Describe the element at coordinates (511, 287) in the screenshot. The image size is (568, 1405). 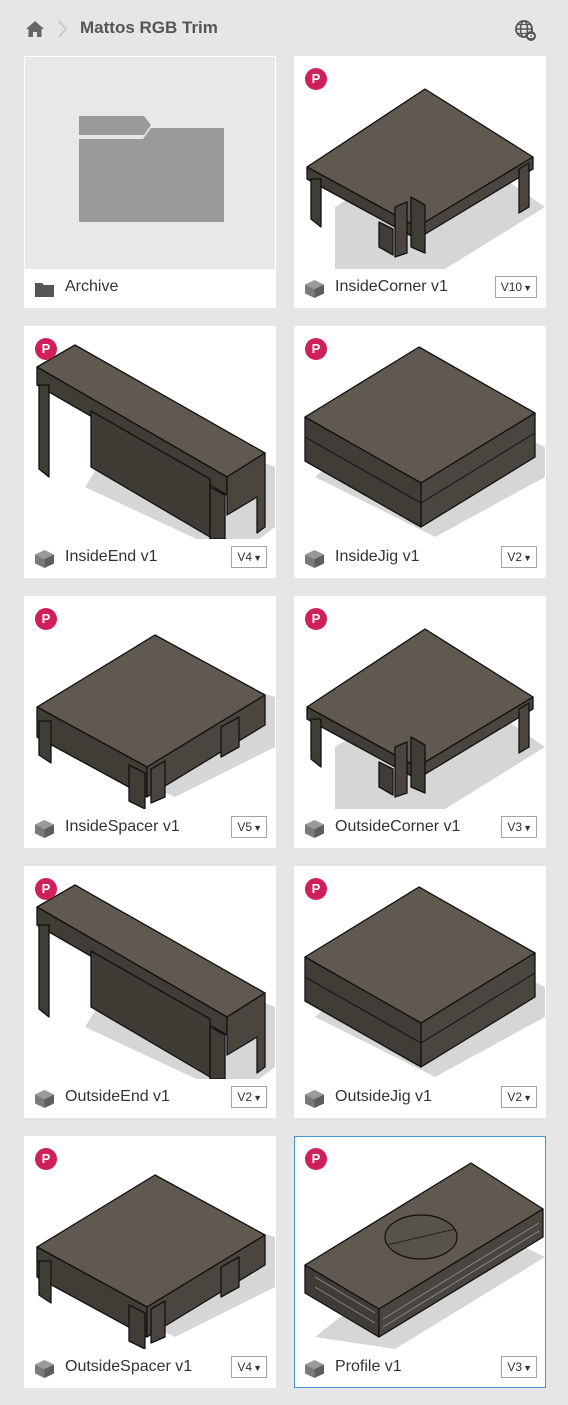
I see `version-label: V10` at that location.